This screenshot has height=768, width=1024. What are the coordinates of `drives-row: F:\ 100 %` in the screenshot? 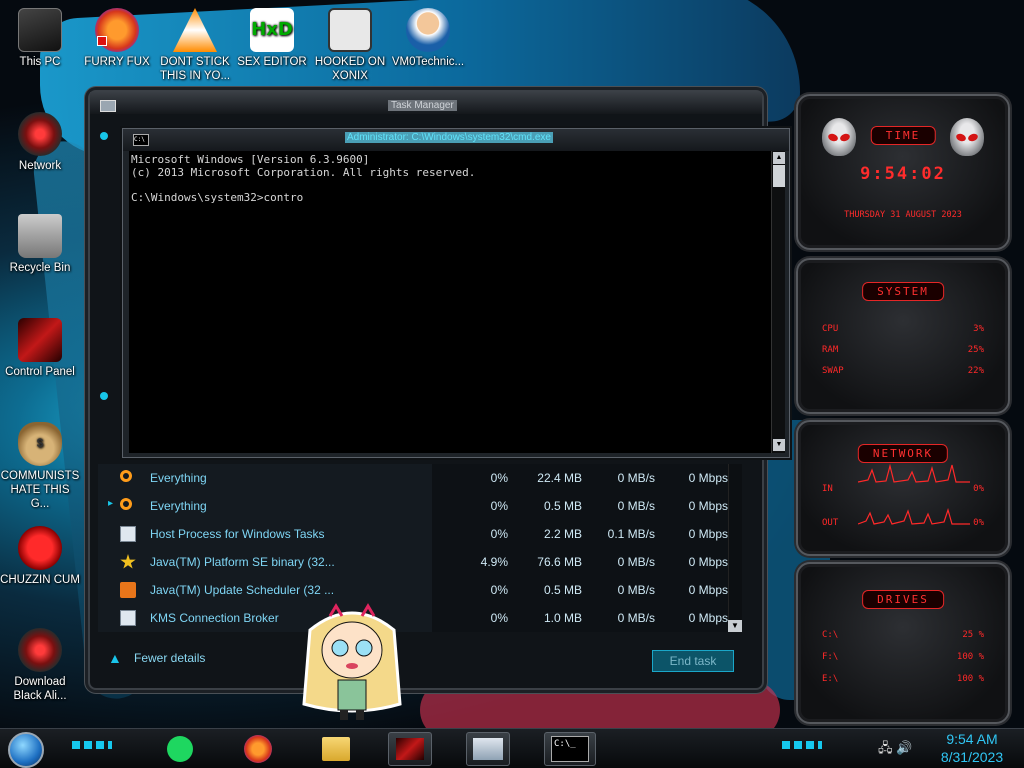 It's located at (903, 657).